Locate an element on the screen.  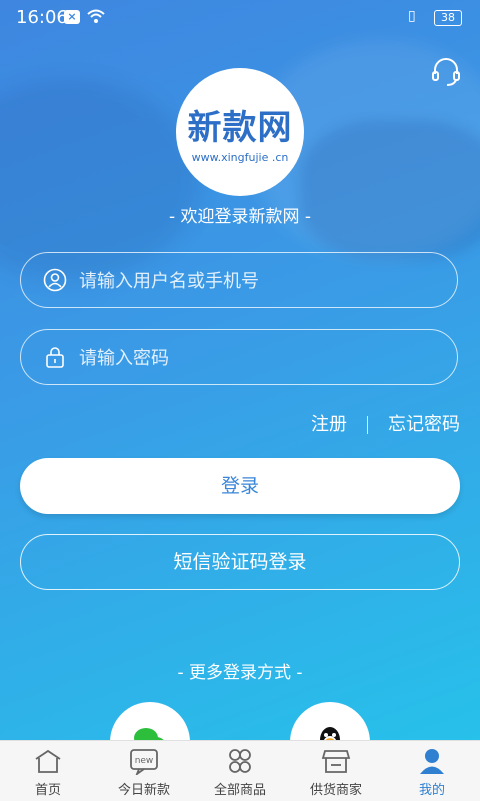
username-input is located at coordinates (259, 281).